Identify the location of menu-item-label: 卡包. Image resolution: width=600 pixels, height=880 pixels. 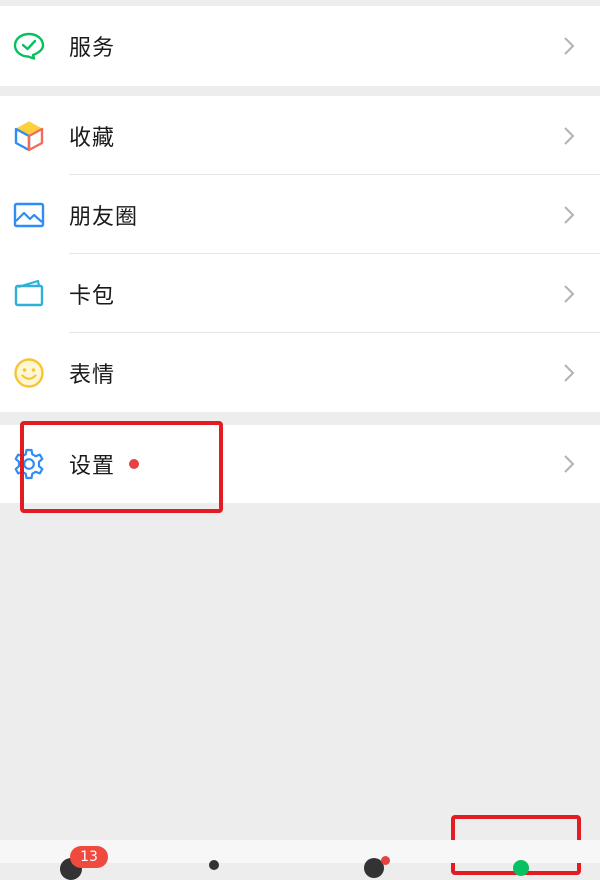
(92, 296).